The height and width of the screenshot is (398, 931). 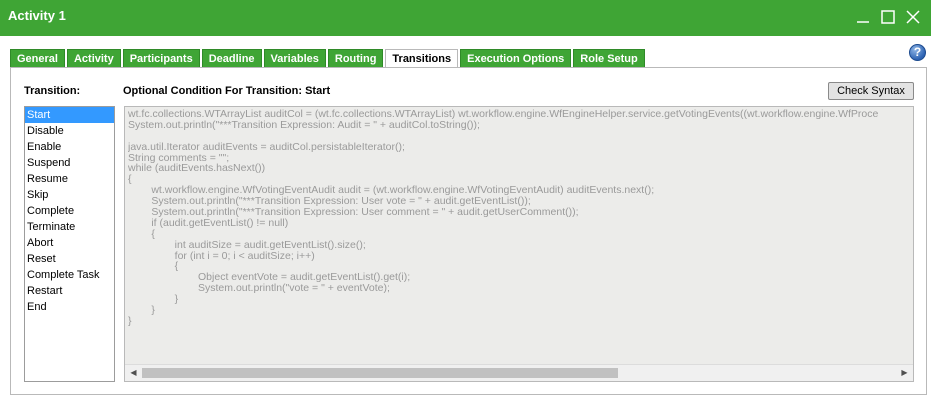 What do you see at coordinates (69, 275) in the screenshot?
I see `transition-item-complete-task: Complete Task` at bounding box center [69, 275].